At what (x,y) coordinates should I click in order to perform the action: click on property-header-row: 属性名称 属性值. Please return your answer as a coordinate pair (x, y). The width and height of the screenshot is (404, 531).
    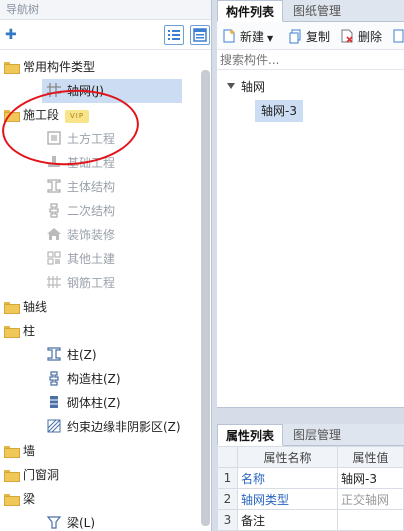
    Looking at the image, I should click on (310, 457).